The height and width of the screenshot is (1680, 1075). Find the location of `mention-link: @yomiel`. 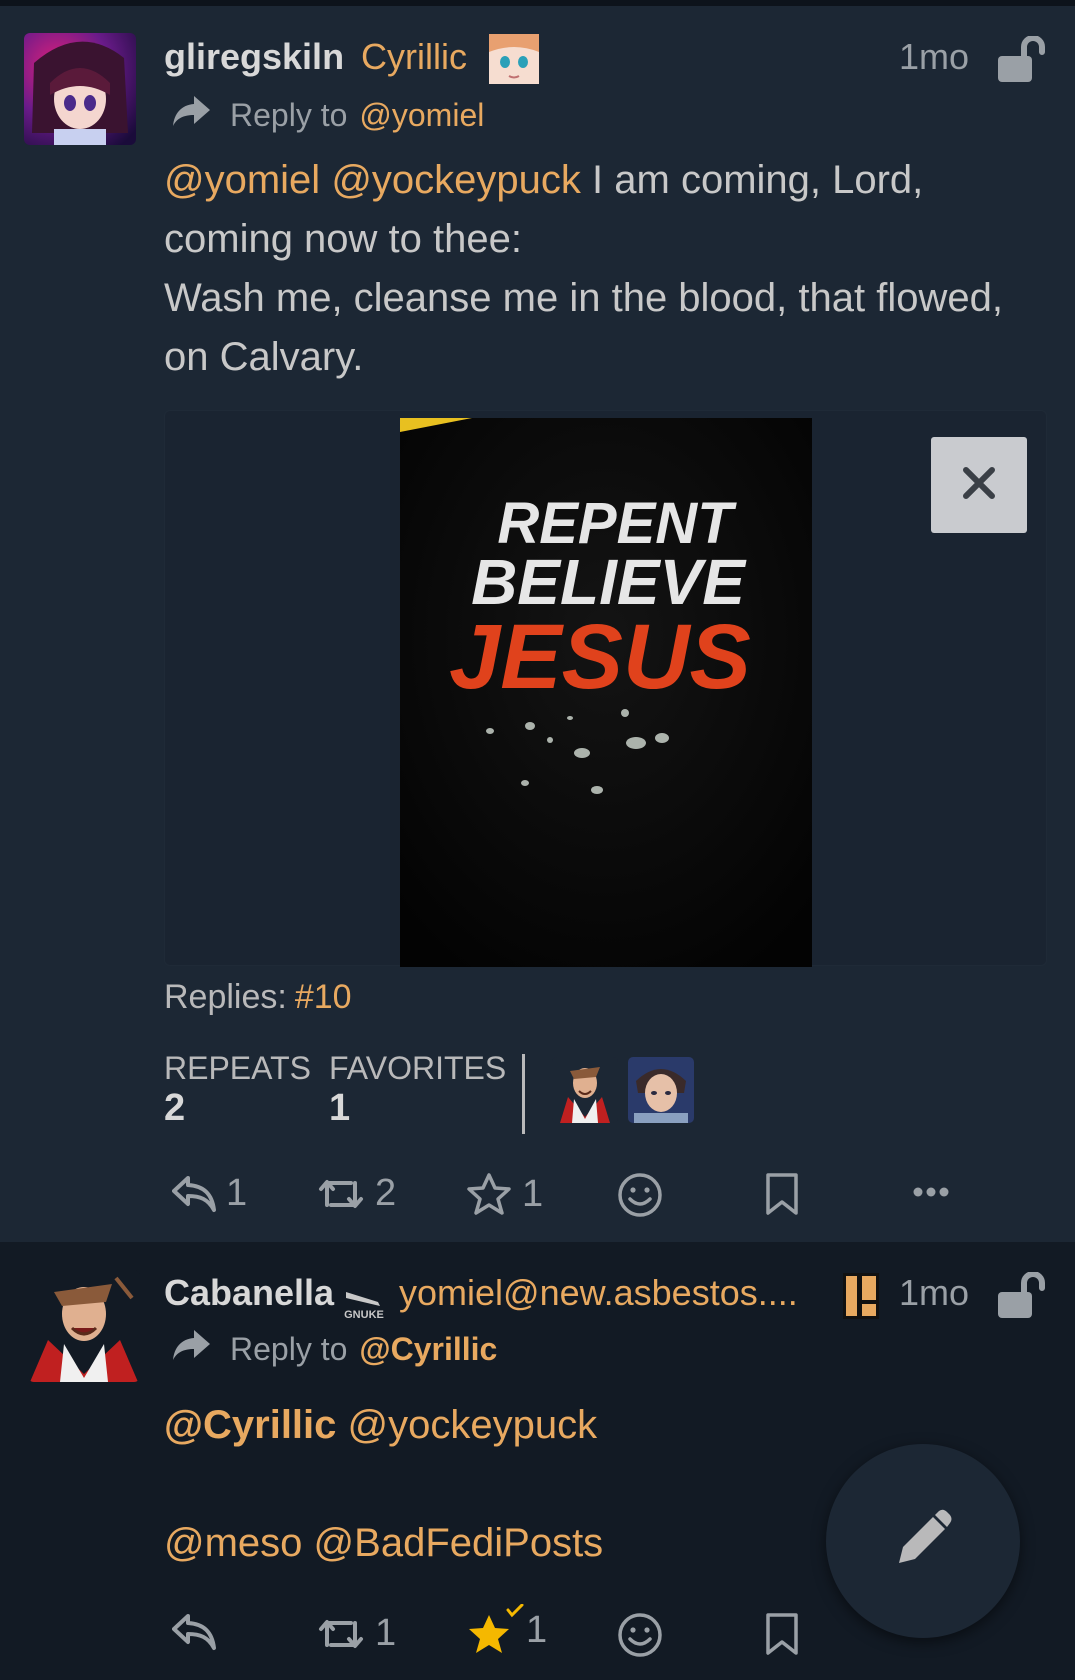

mention-link: @yomiel is located at coordinates (242, 180).